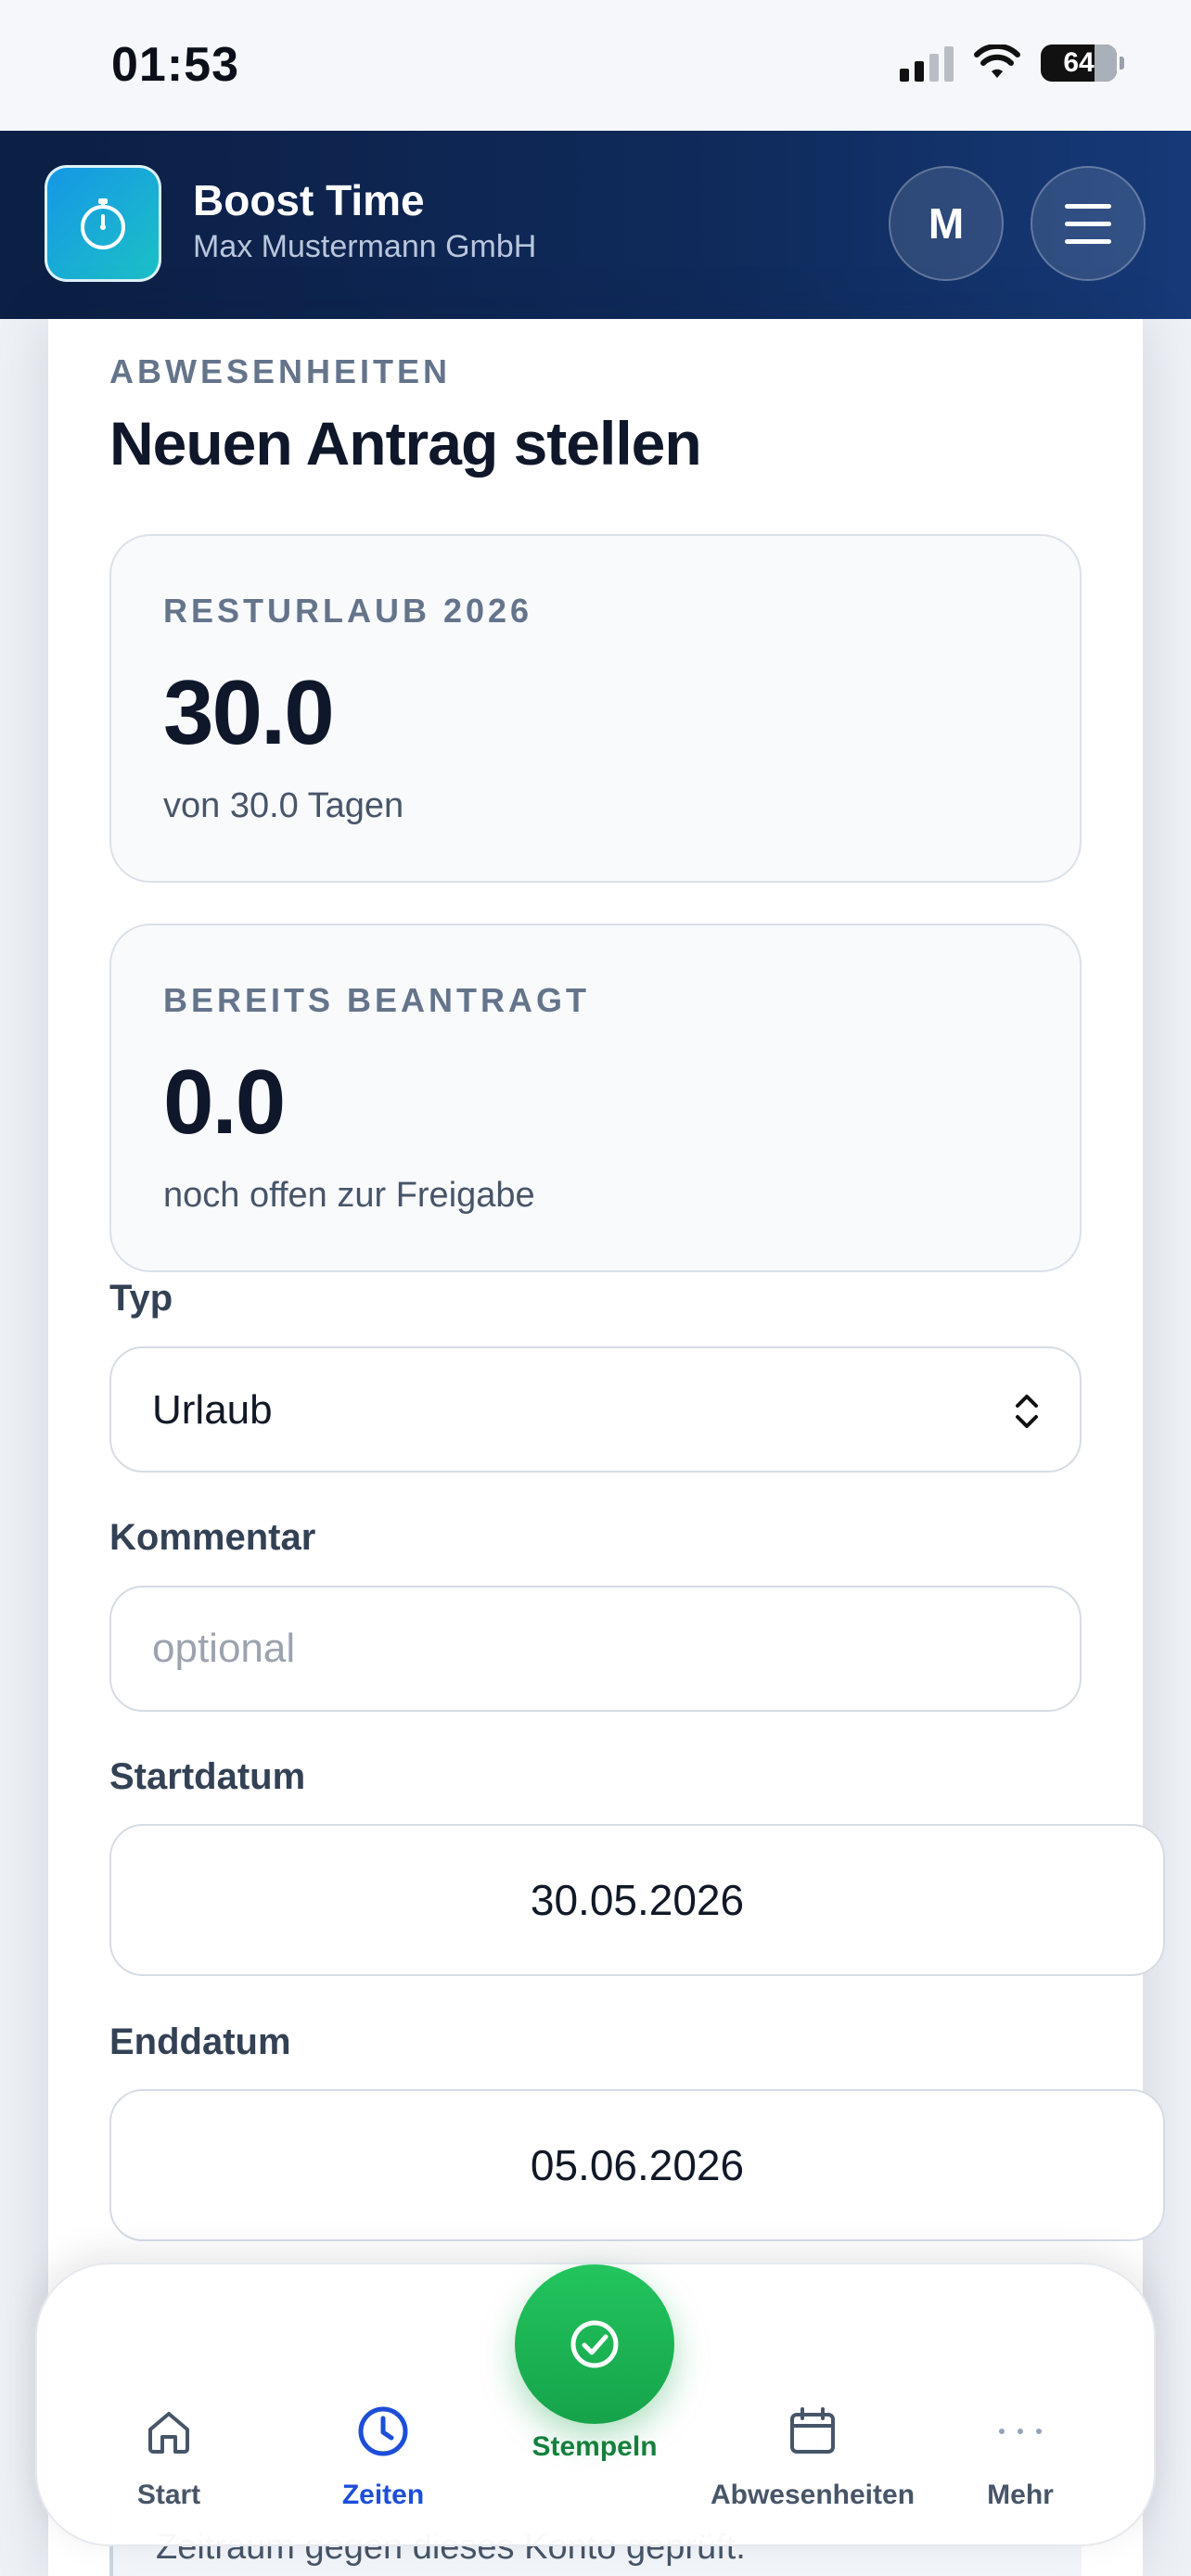 This screenshot has height=2576, width=1191. What do you see at coordinates (280, 371) in the screenshot?
I see `section-eyebrow: ABWESENHEITEN` at bounding box center [280, 371].